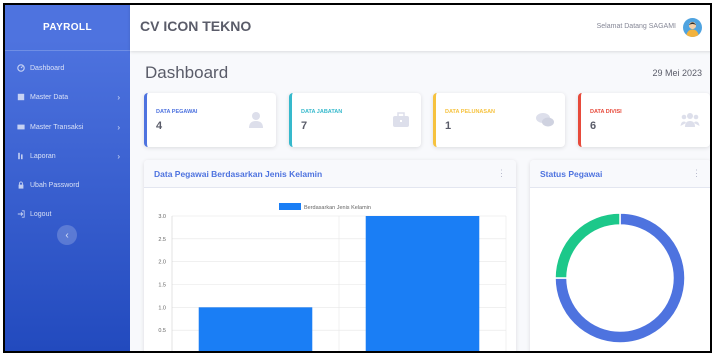  What do you see at coordinates (21, 185) in the screenshot?
I see `lock-icon` at bounding box center [21, 185].